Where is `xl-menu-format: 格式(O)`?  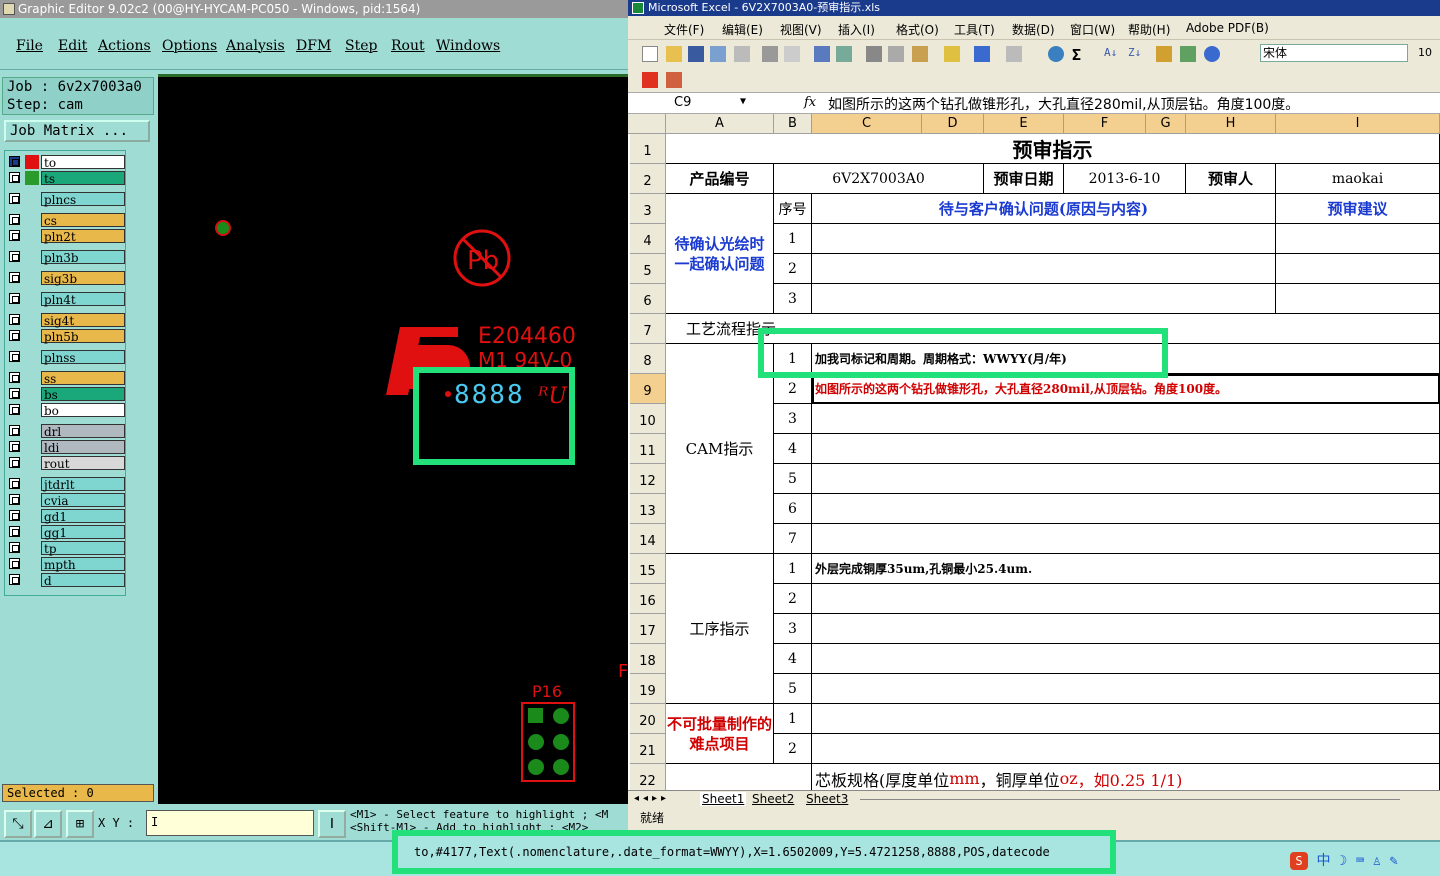
xl-menu-format: 格式(O) is located at coordinates (917, 29).